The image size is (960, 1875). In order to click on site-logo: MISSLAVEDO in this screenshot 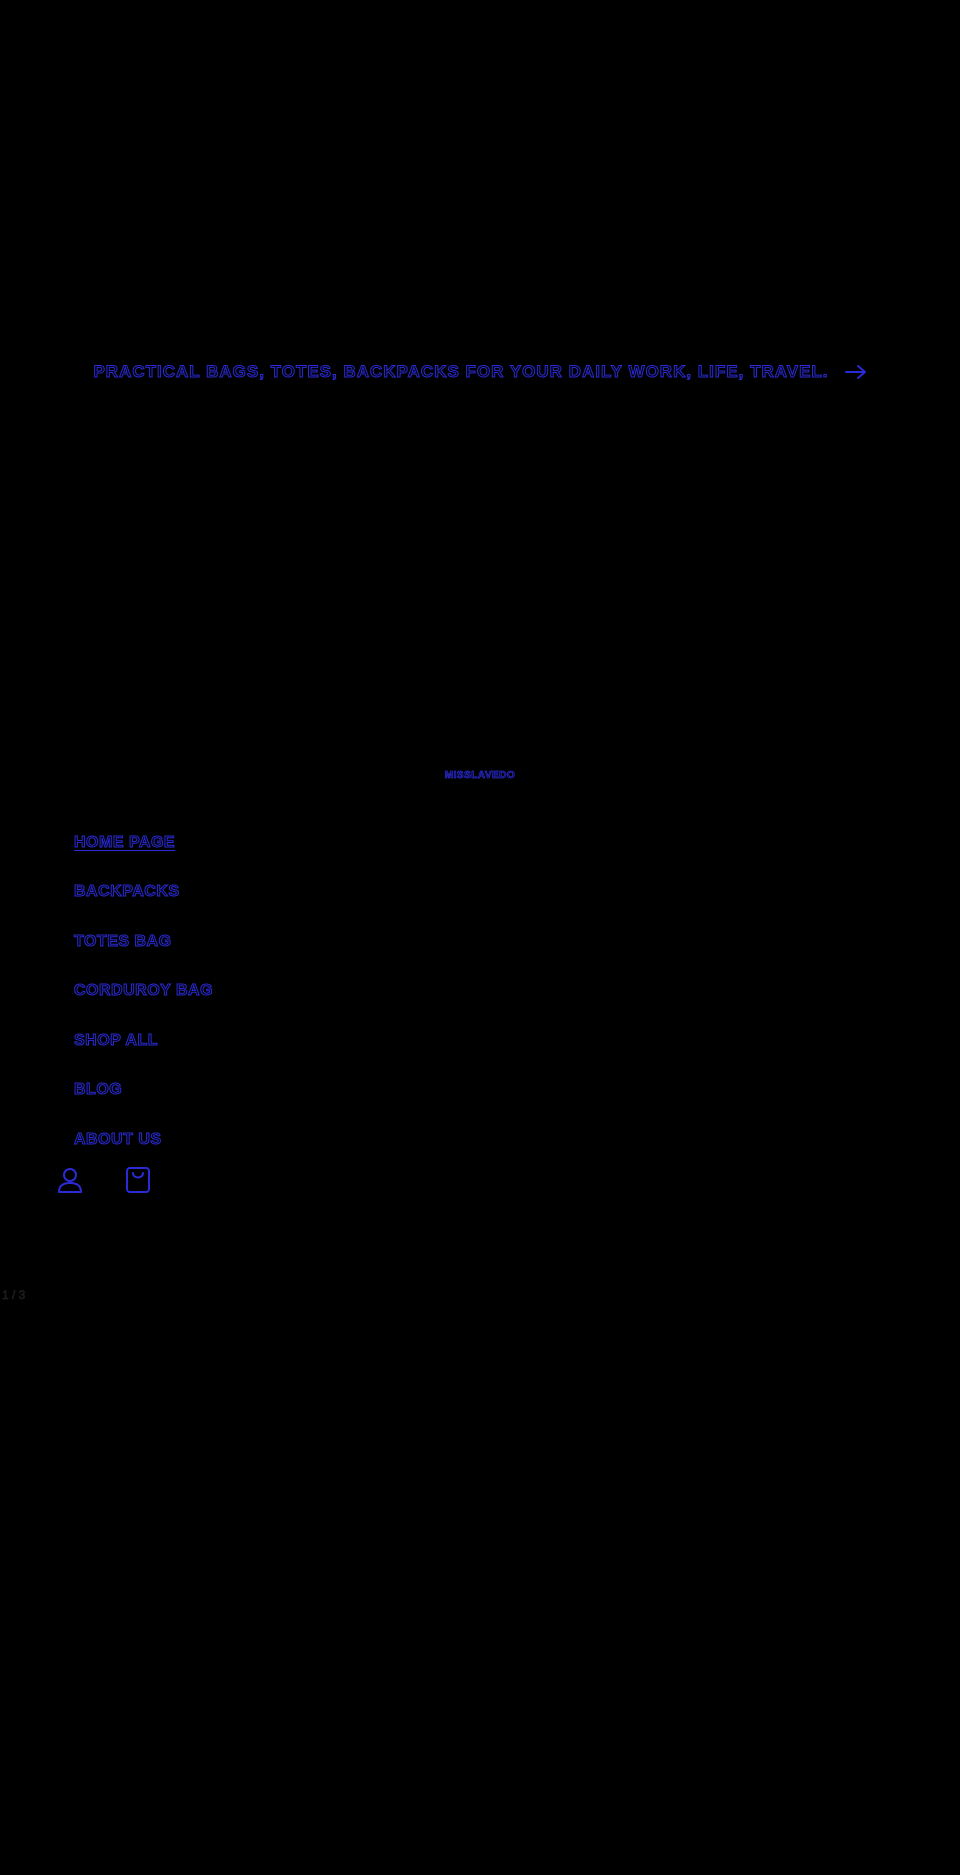, I will do `click(480, 776)`.